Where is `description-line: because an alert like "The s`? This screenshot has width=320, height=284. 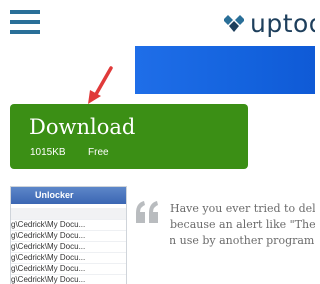
description-line: because an alert like "The s is located at coordinates (242, 224).